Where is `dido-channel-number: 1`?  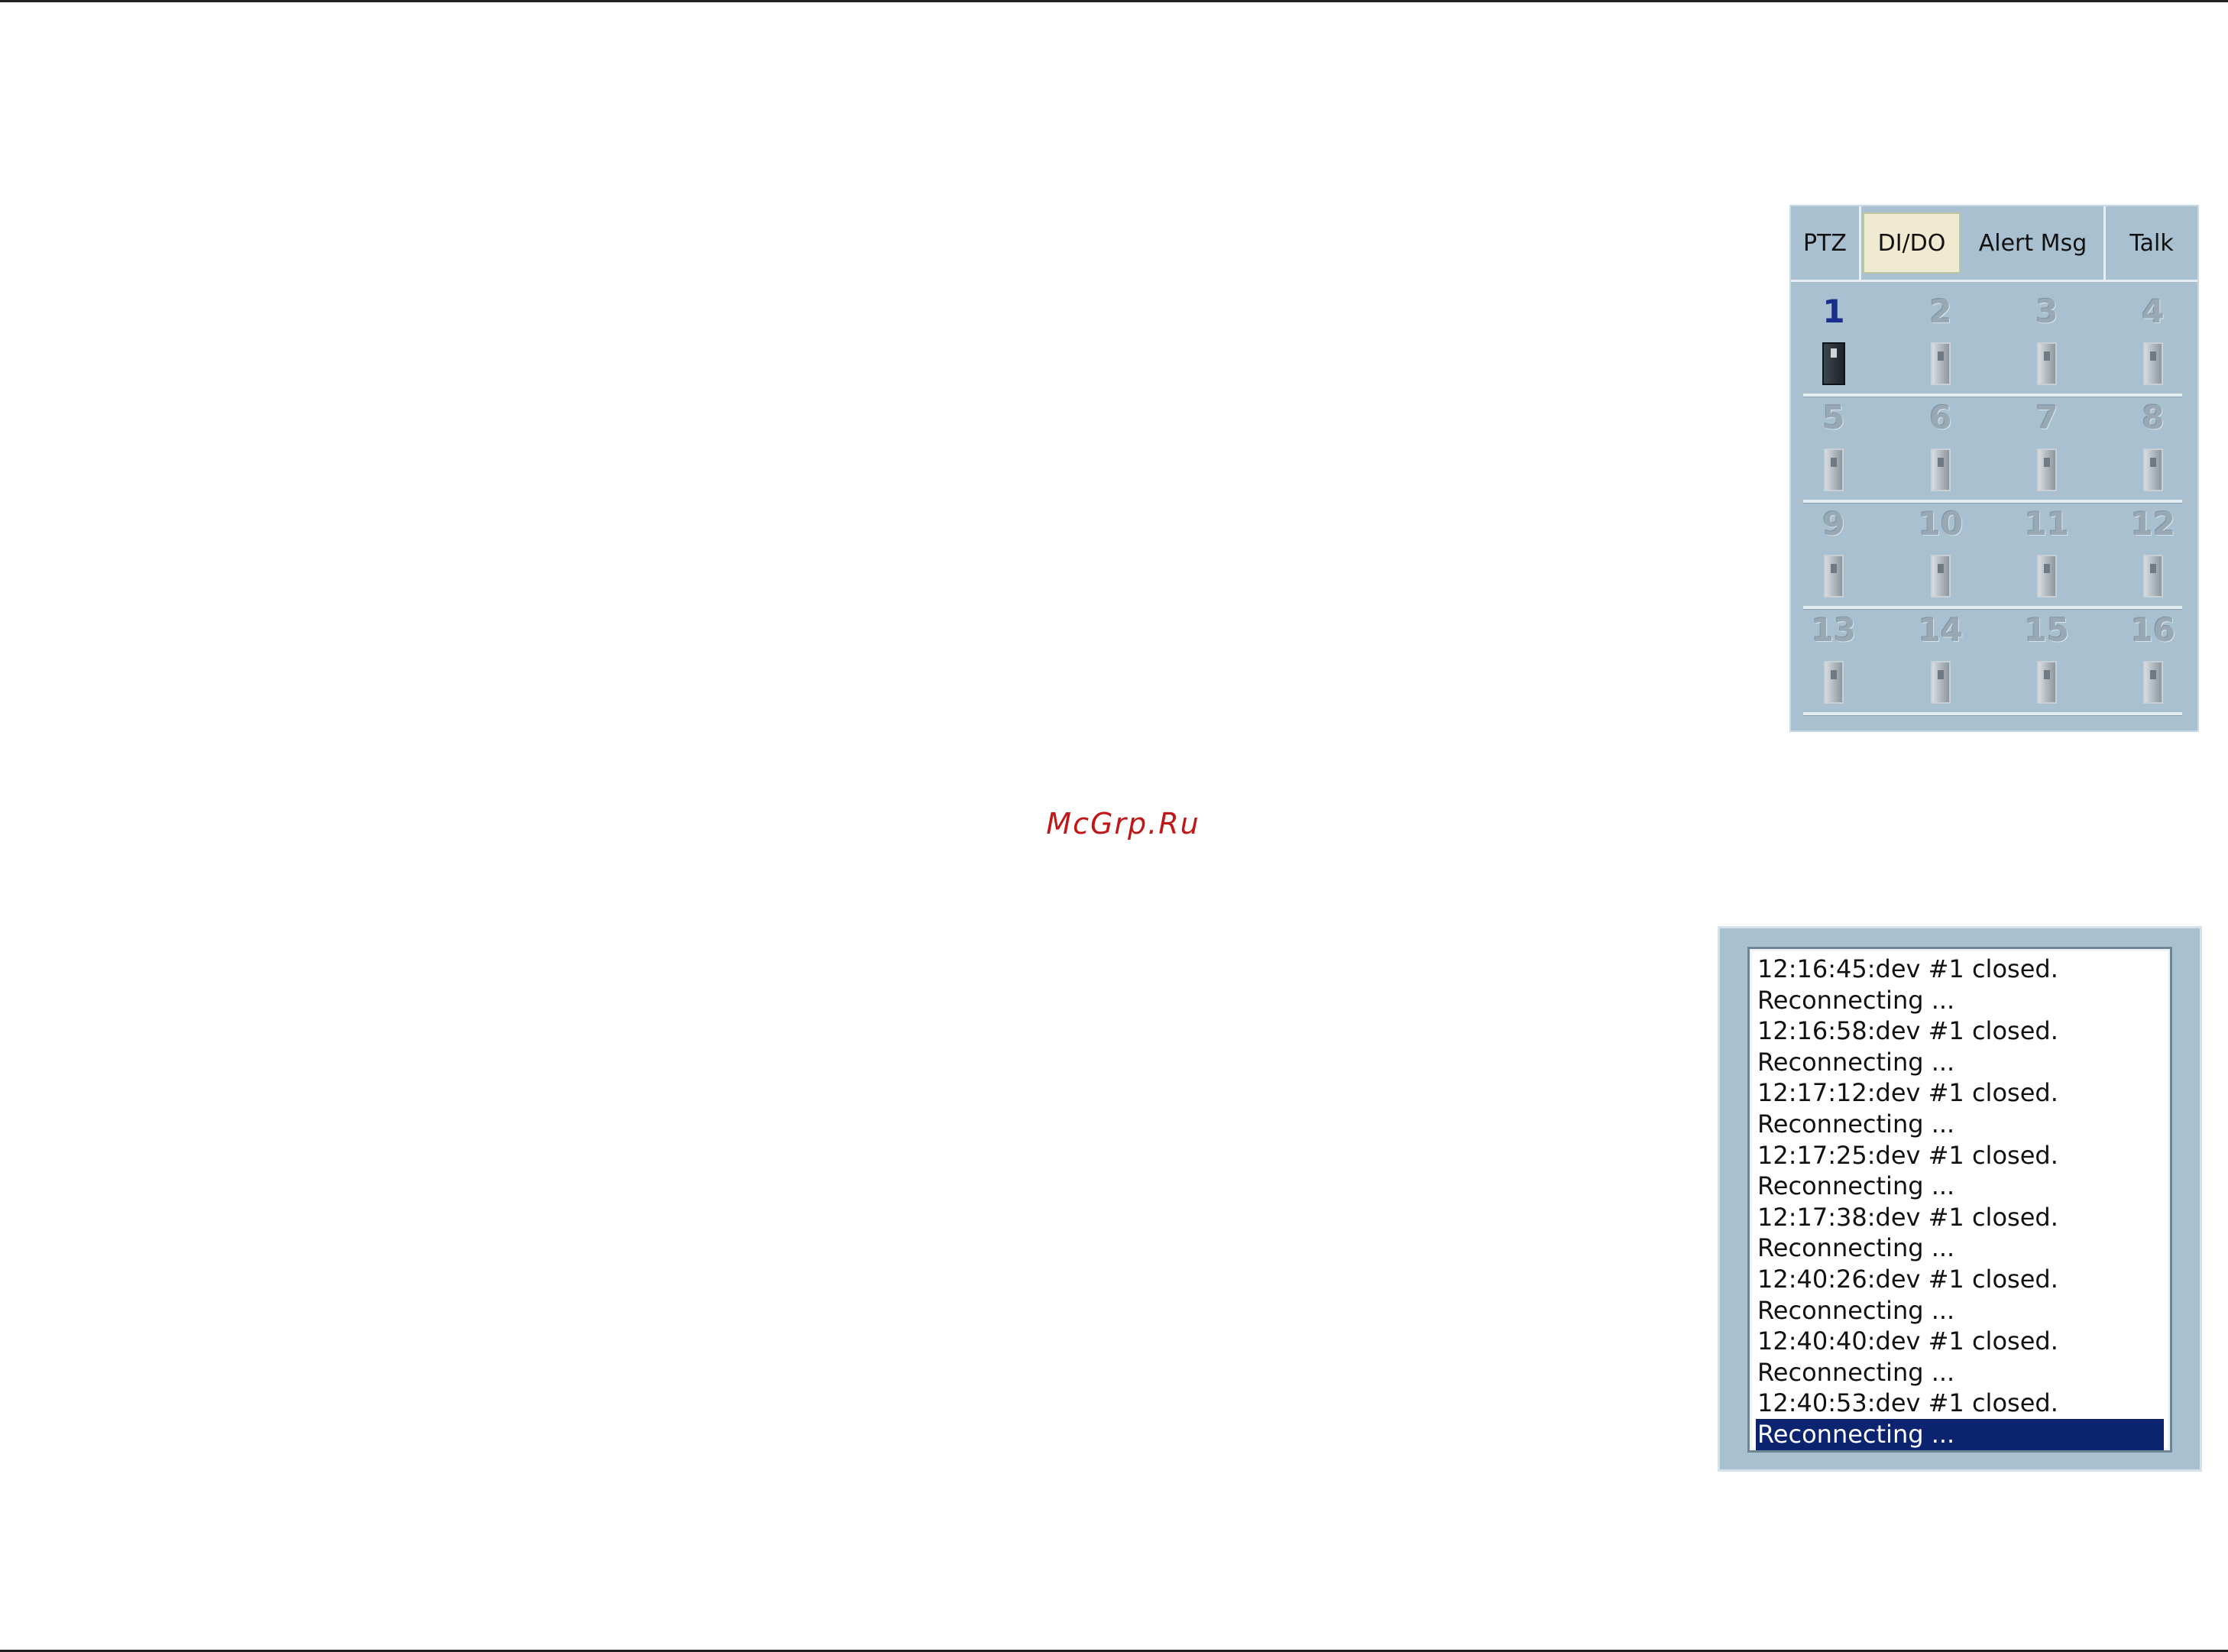
dido-channel-number: 1 is located at coordinates (1833, 311).